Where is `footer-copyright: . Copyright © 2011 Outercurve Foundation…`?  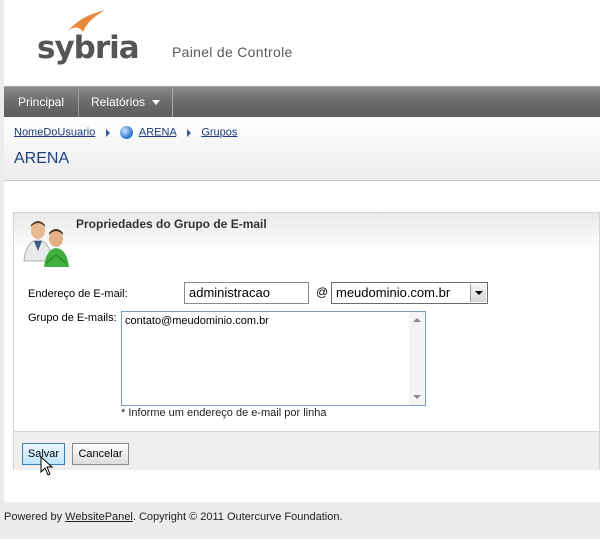 footer-copyright: . Copyright © 2011 Outercurve Foundation… is located at coordinates (237, 517).